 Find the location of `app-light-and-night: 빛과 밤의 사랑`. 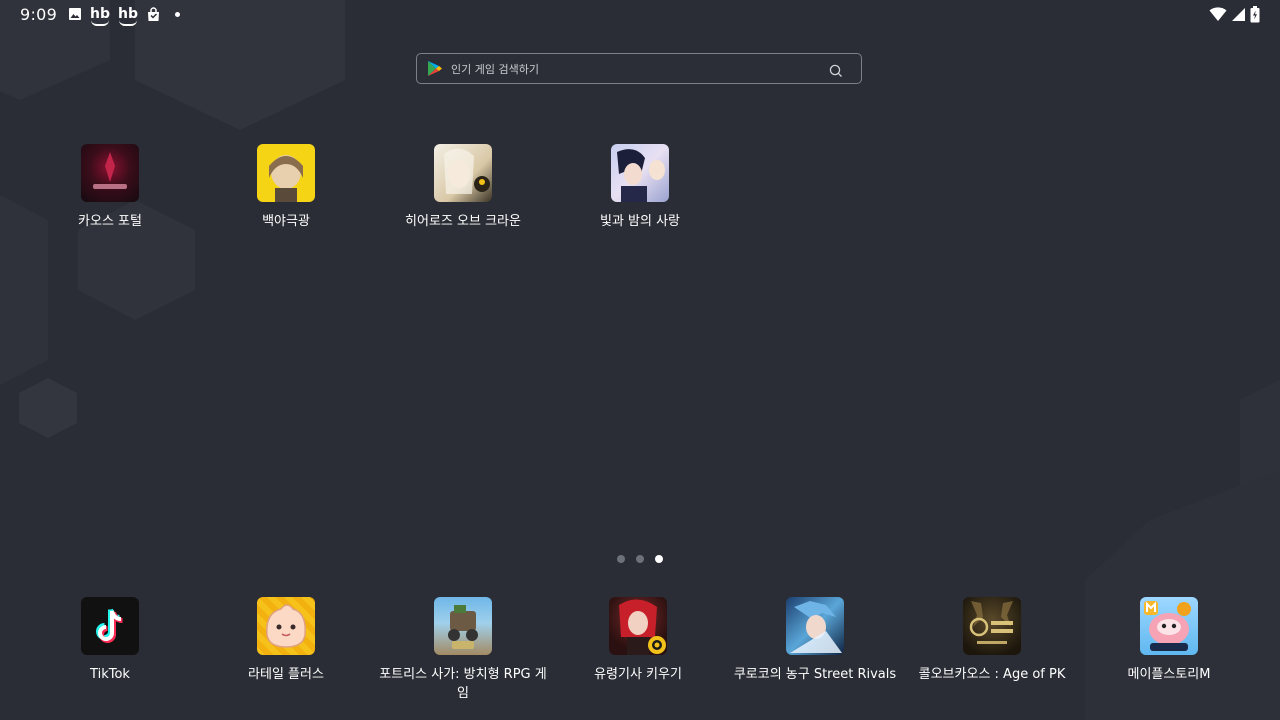

app-light-and-night: 빛과 밤의 사랑 is located at coordinates (640, 187).